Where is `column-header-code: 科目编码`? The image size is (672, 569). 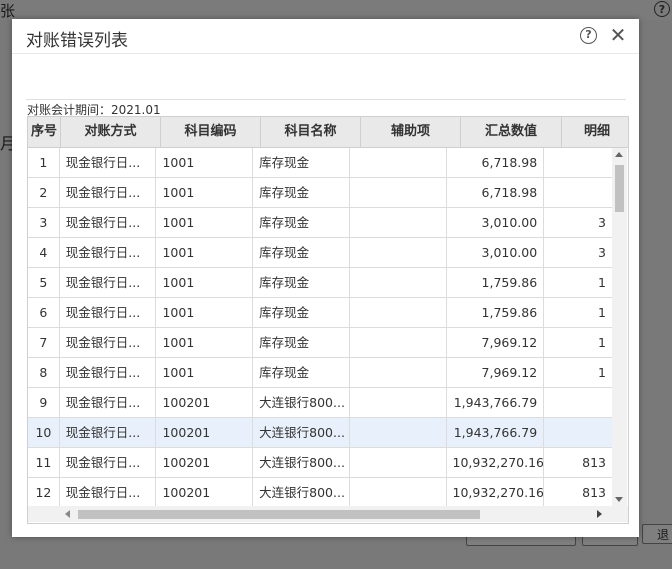
column-header-code: 科目编码 is located at coordinates (211, 132).